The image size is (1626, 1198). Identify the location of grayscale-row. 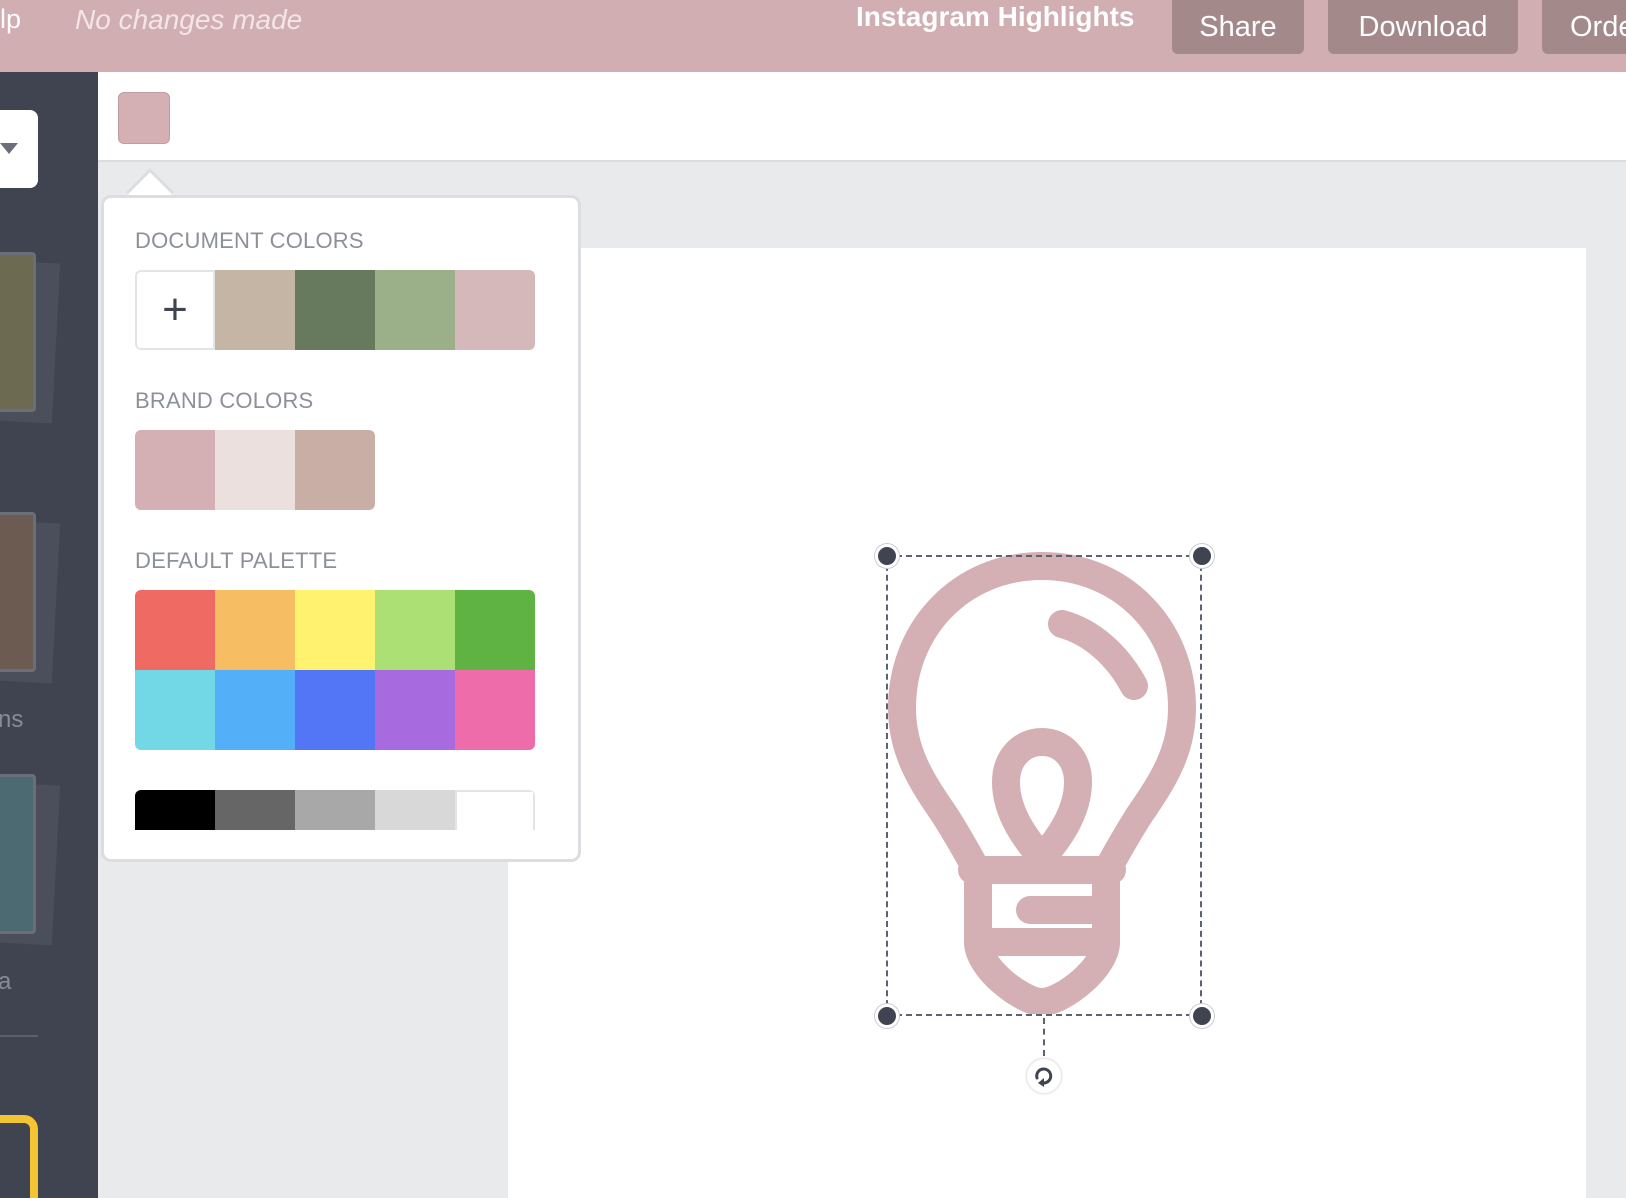
(335, 810).